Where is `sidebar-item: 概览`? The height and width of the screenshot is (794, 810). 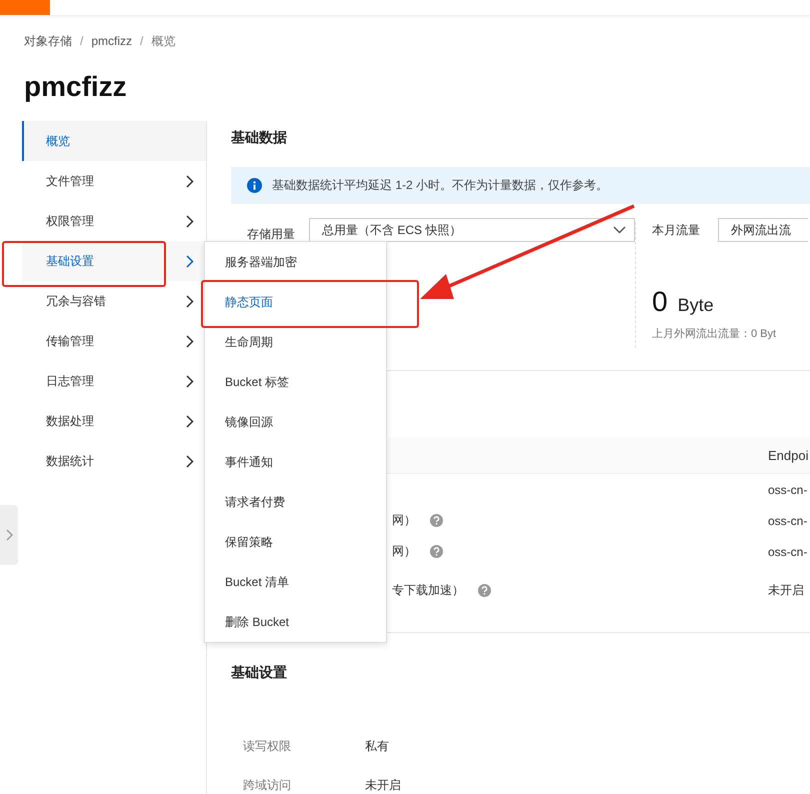
sidebar-item: 概览 is located at coordinates (114, 141).